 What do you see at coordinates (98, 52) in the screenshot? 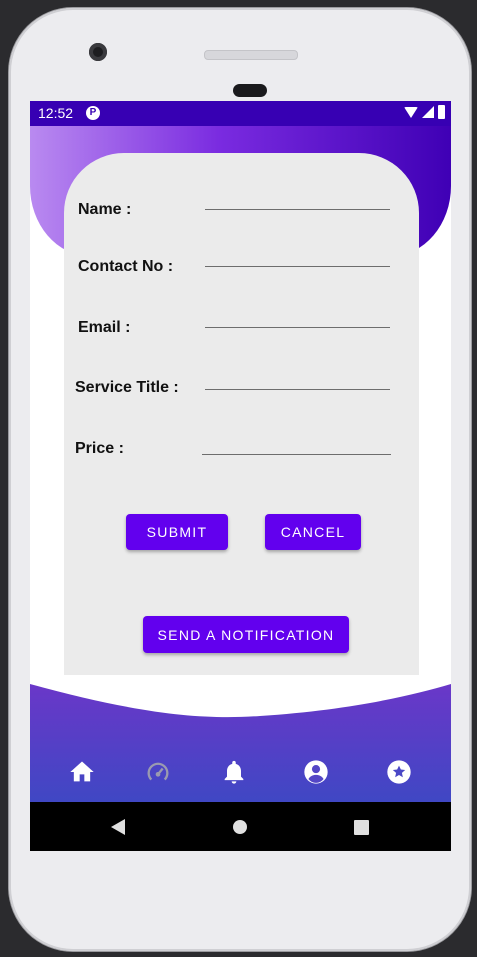
I see `front-camera` at bounding box center [98, 52].